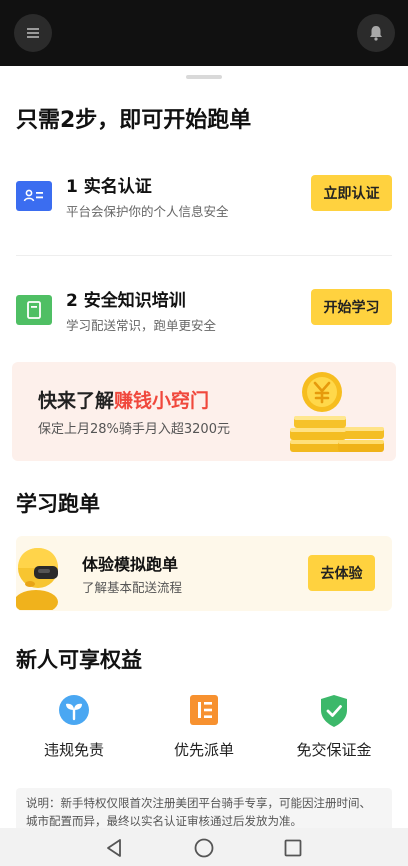  What do you see at coordinates (203, 750) in the screenshot?
I see `perk-label: 优先派单` at bounding box center [203, 750].